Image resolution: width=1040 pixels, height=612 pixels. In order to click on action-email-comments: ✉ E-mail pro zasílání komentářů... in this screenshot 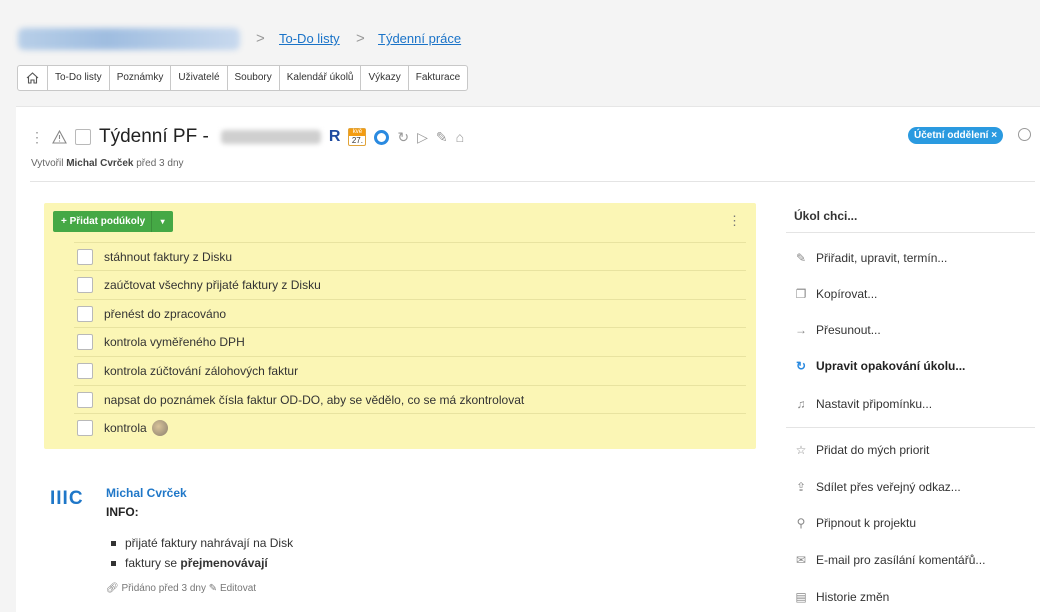, I will do `click(889, 560)`.